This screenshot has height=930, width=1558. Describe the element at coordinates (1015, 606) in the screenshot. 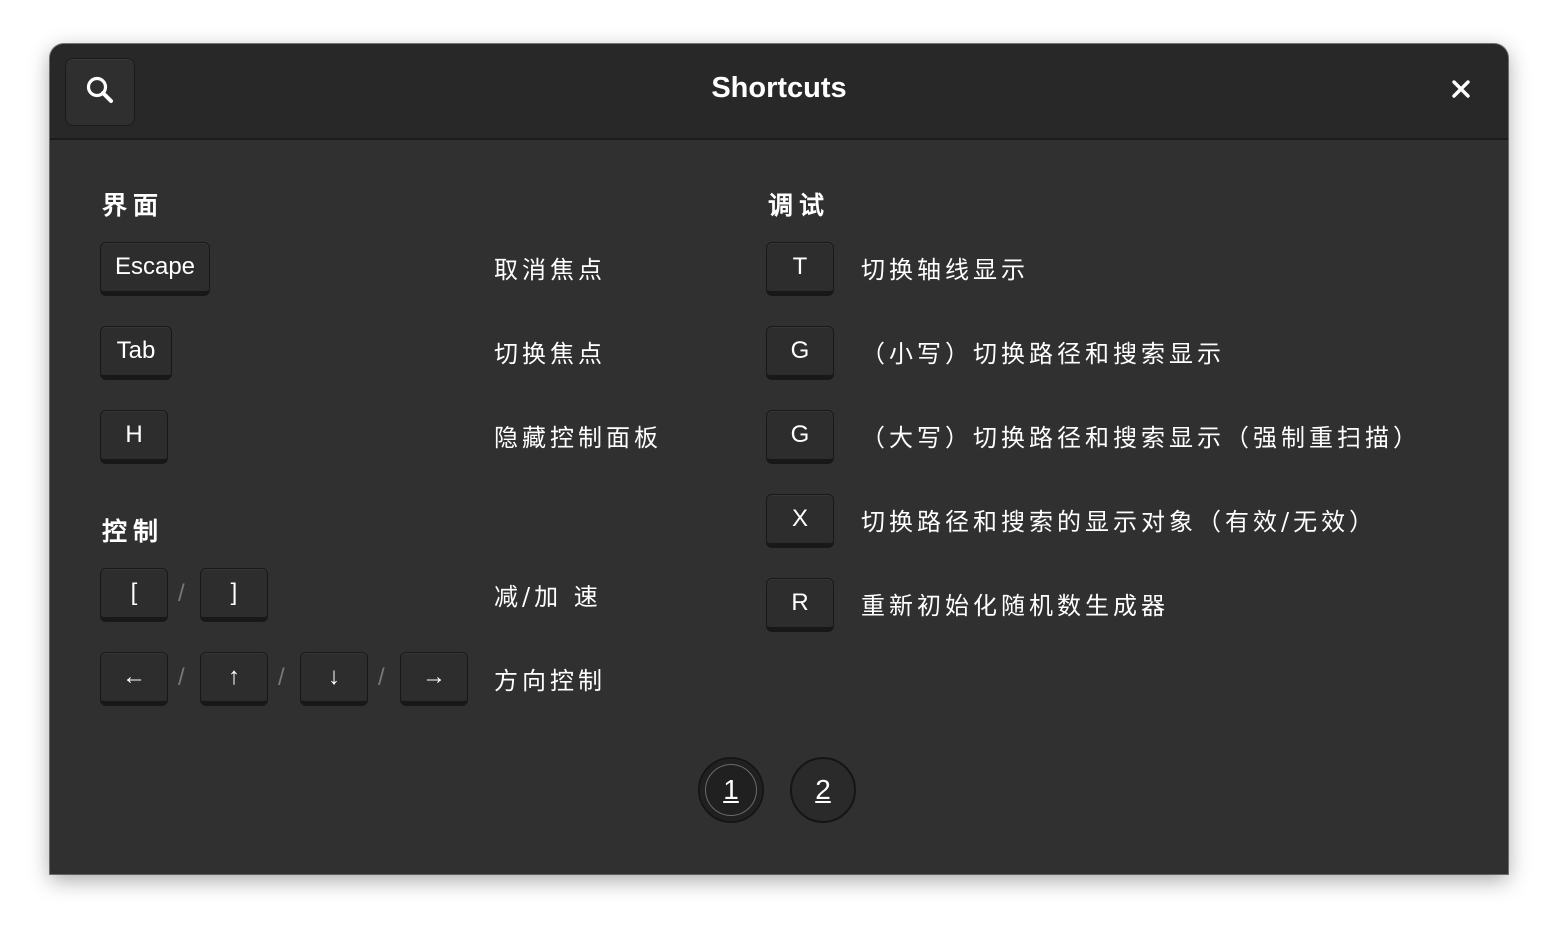

I see `shortcut-description: 重新初始化随机数生成器` at that location.